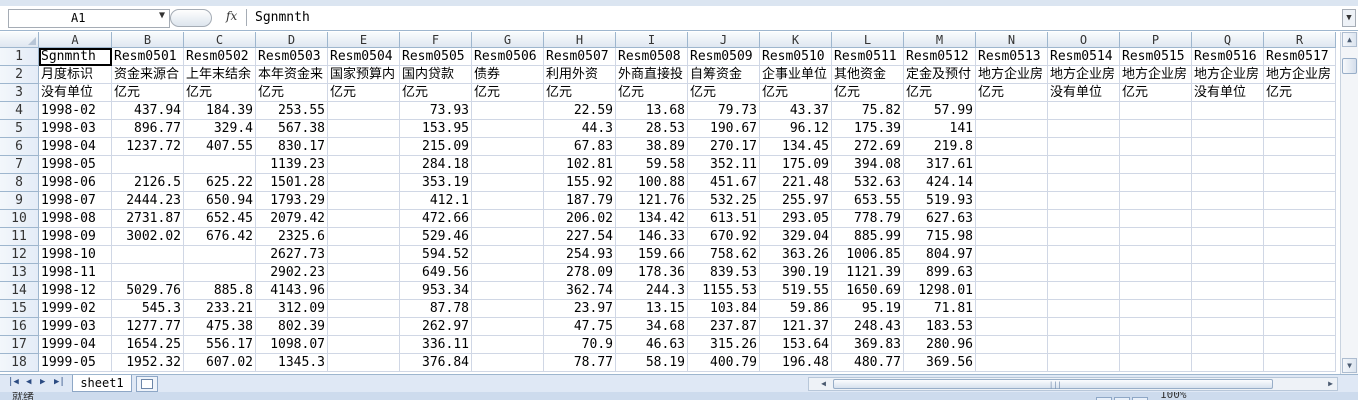 This screenshot has height=400, width=1358. What do you see at coordinates (75, 255) in the screenshot?
I see `table-cell: 1998-10` at bounding box center [75, 255].